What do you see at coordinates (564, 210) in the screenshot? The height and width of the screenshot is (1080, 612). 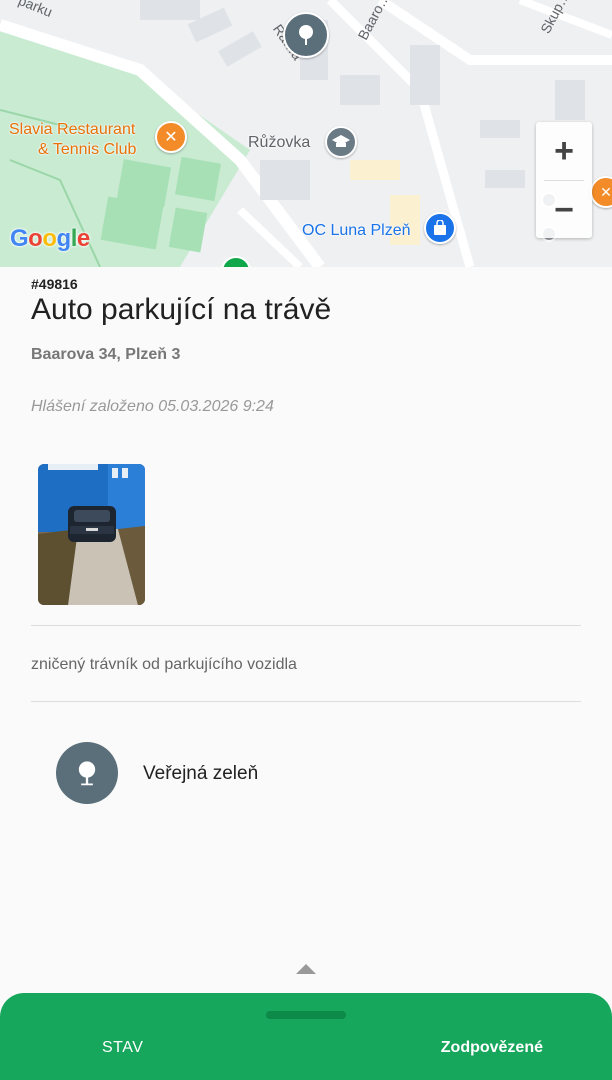 I see `zoom-out-button: −` at bounding box center [564, 210].